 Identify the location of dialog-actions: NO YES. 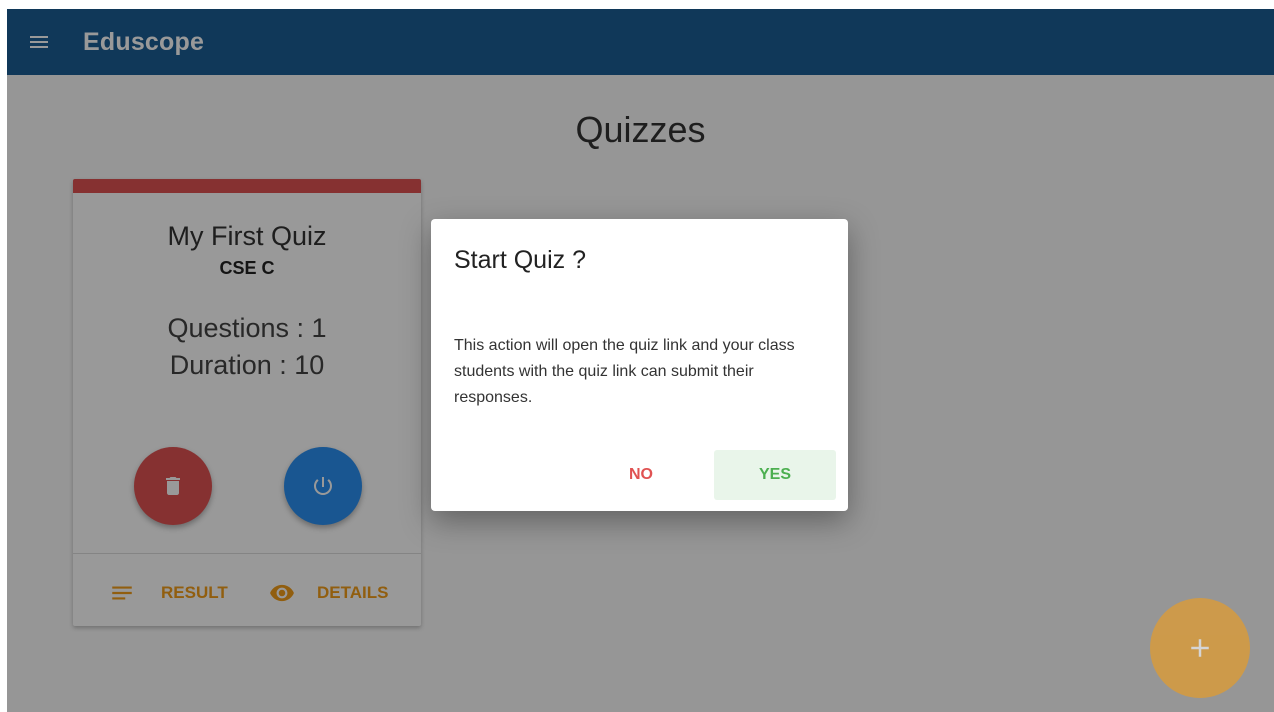
(639, 475).